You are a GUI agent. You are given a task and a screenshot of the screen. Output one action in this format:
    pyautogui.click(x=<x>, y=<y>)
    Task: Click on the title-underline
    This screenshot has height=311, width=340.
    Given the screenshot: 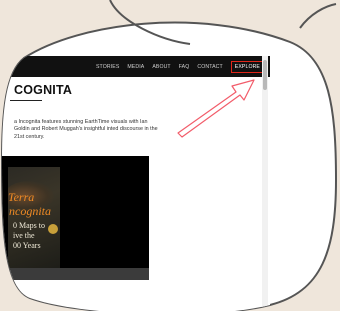 What is the action you would take?
    pyautogui.click(x=26, y=100)
    